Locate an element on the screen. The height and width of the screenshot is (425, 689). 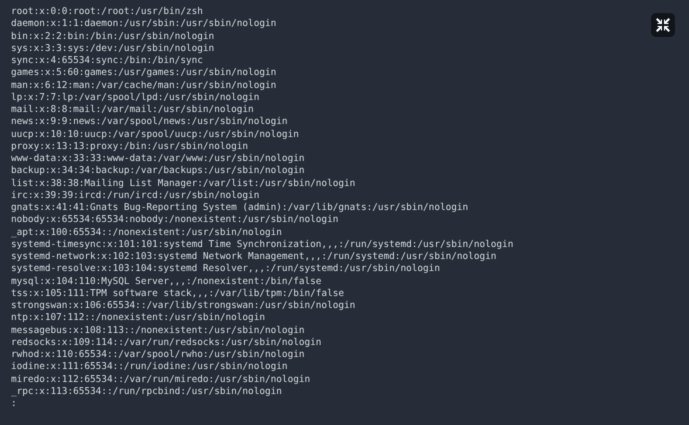
terminal-line: _rpc:x:113:65534::/run/rpcbind:/usr/sbin/nologin is located at coordinates (146, 392).